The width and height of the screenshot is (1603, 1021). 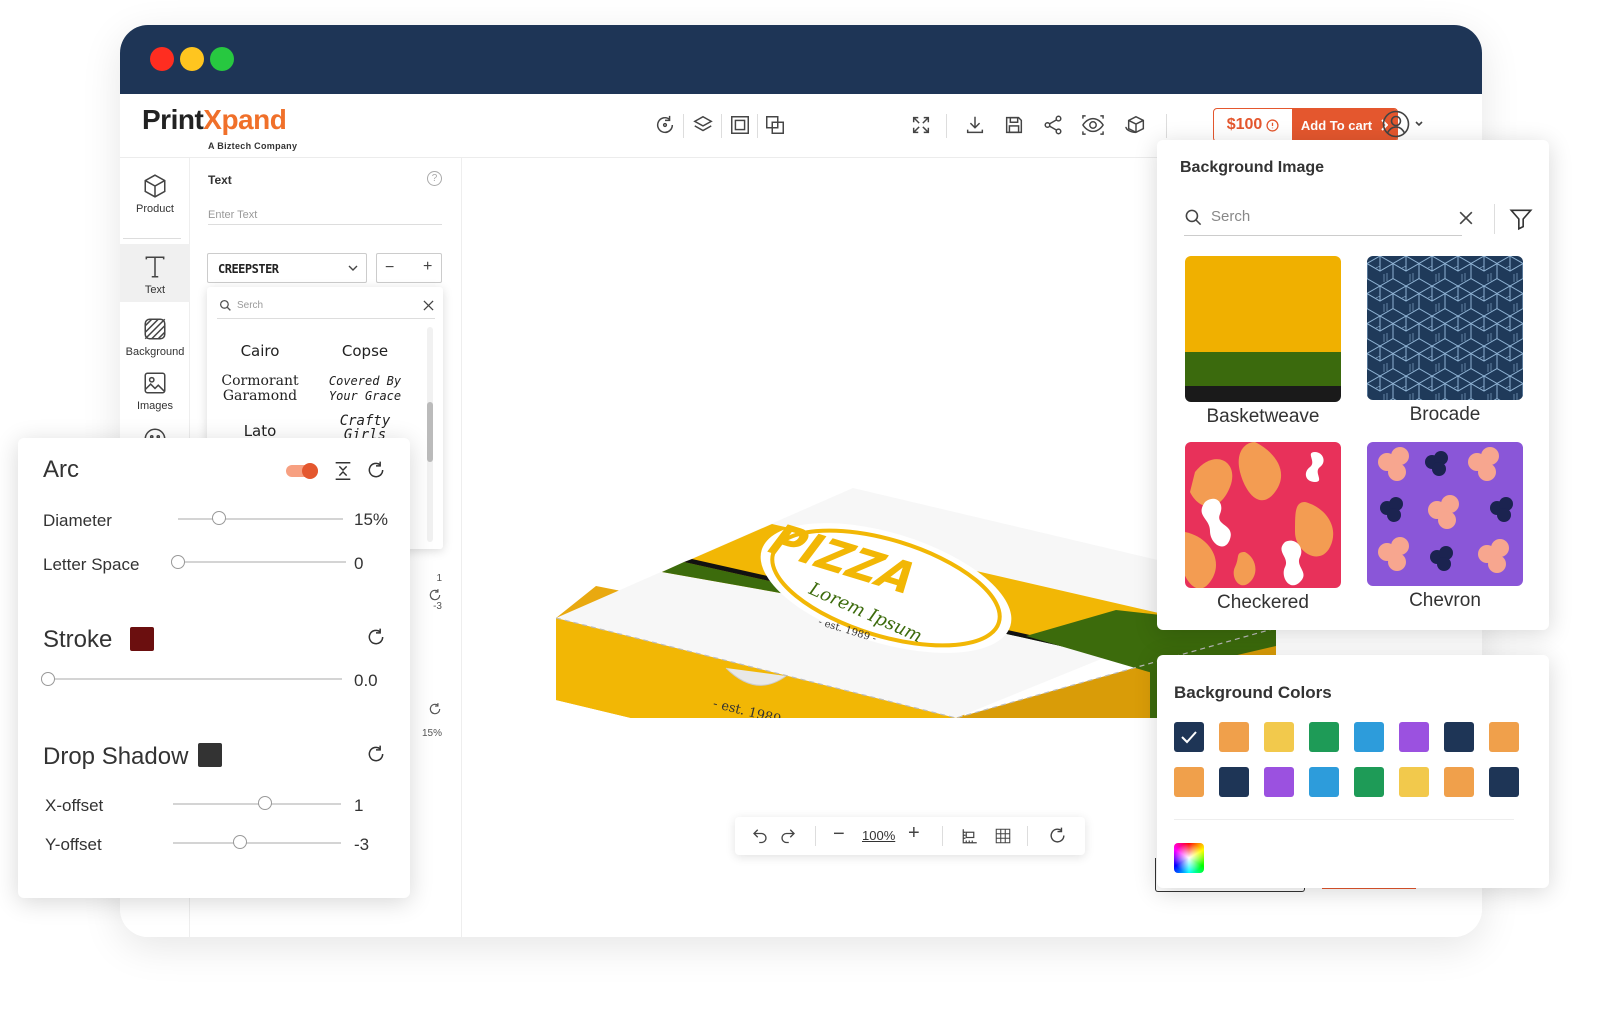 What do you see at coordinates (359, 805) in the screenshot?
I see `x-offset-value: 1` at bounding box center [359, 805].